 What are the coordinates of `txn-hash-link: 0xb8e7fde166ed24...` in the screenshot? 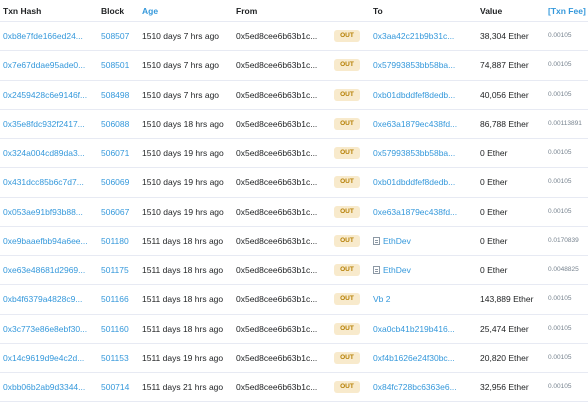 It's located at (49, 36).